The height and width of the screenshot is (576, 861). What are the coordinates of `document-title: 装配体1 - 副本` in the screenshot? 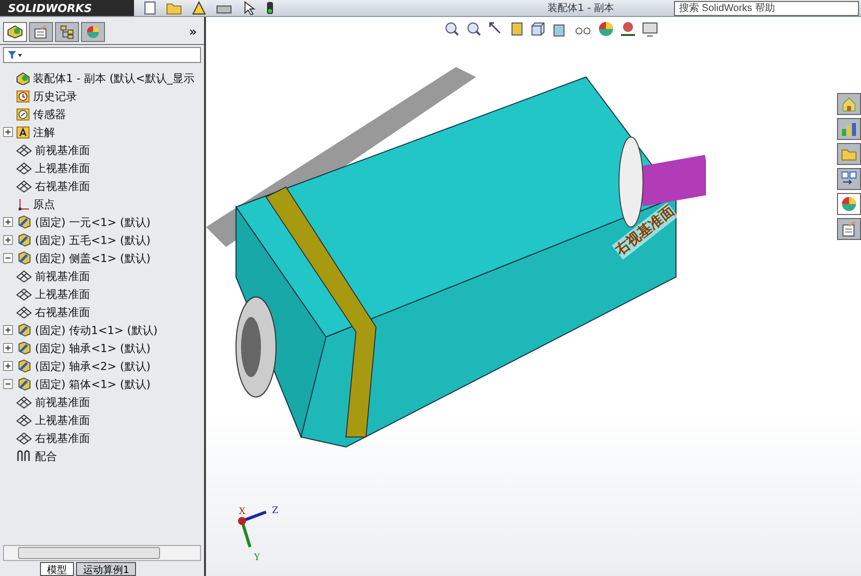 It's located at (581, 8).